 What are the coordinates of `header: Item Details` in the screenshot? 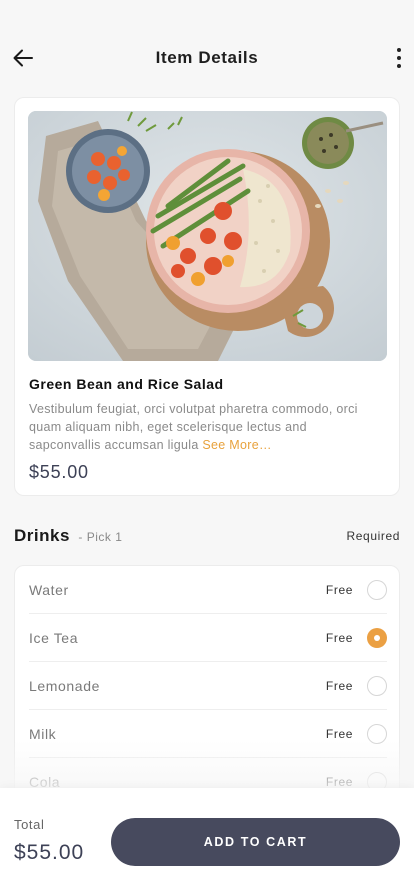 It's located at (207, 50).